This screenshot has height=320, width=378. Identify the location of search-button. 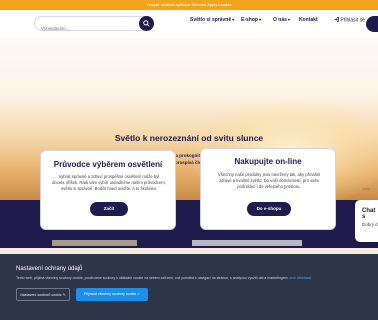
(146, 23).